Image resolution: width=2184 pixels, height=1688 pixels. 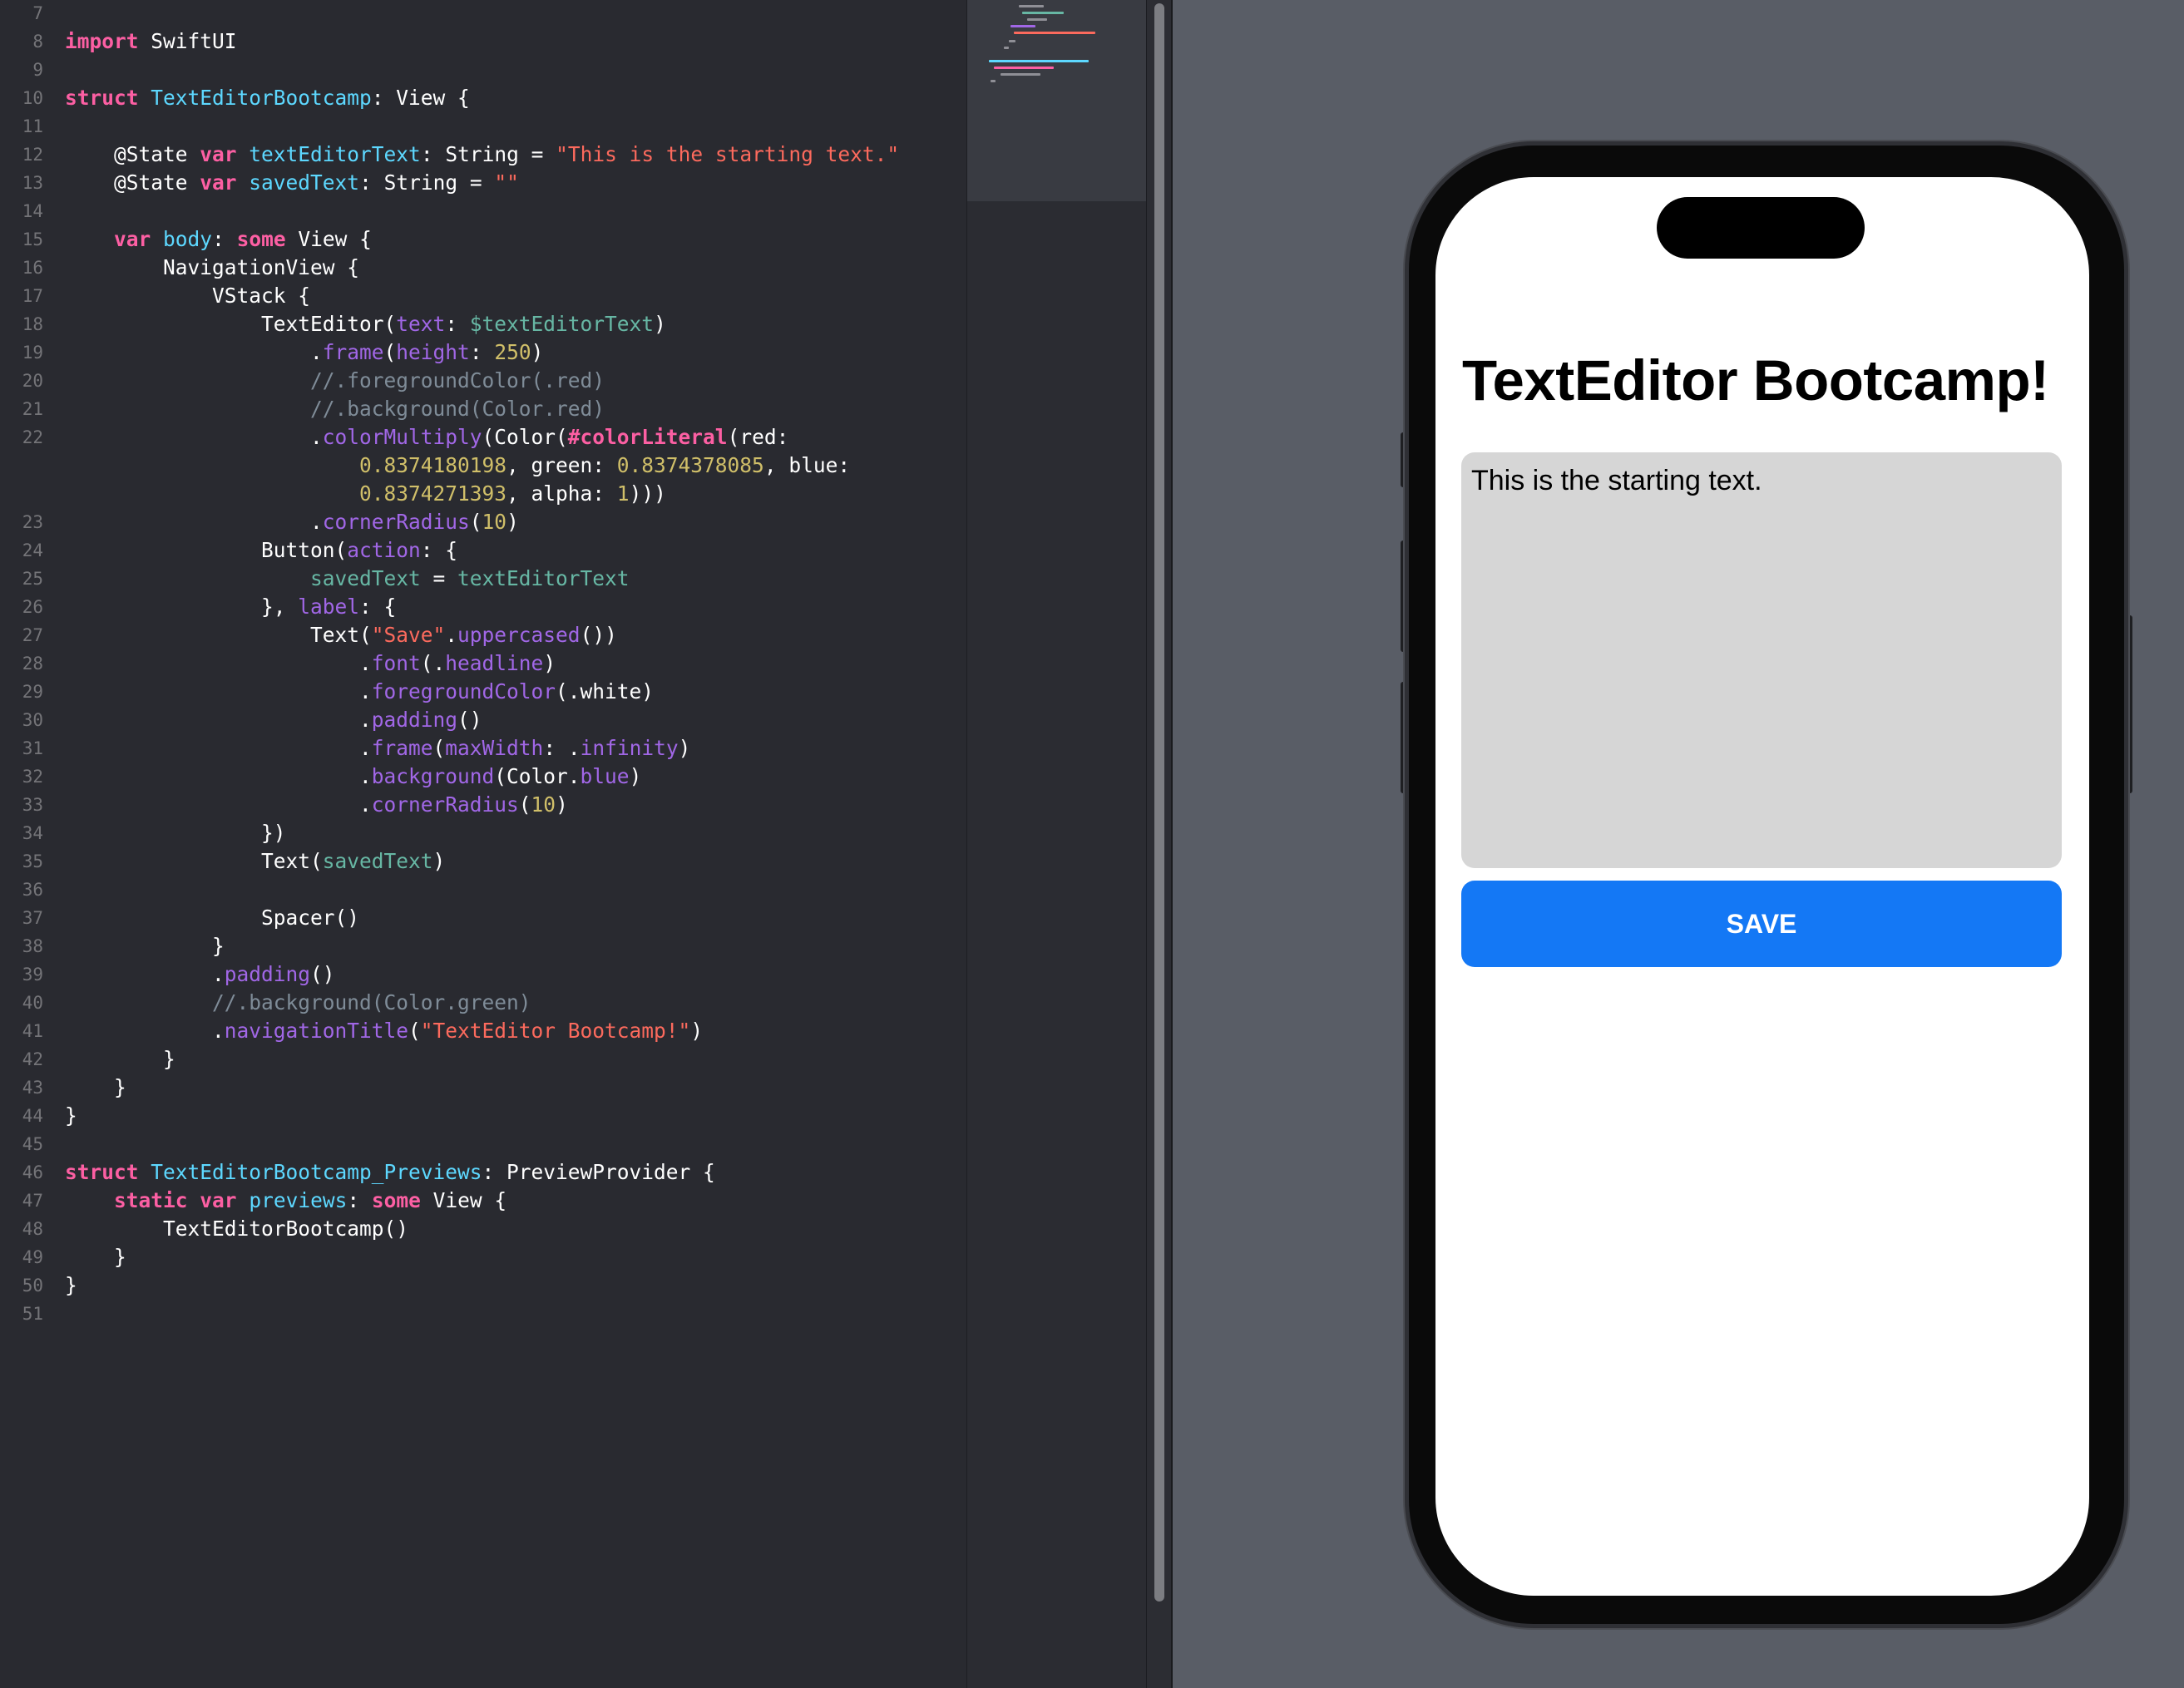 I want to click on code-line: 19 .frame(height: 250), so click(x=483, y=352).